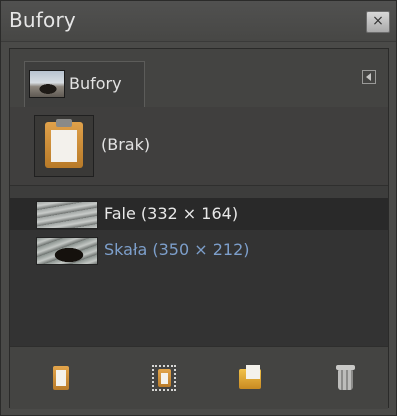 The image size is (400, 418). I want to click on clipboard-icon, so click(64, 146).